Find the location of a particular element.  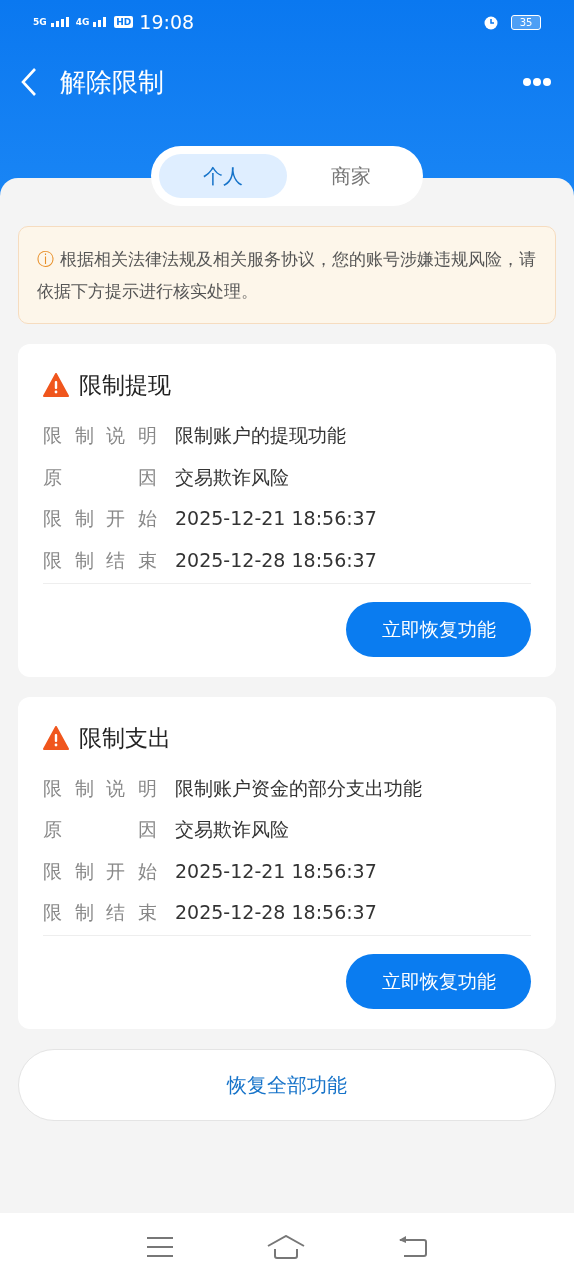

home-icon is located at coordinates (286, 1246).